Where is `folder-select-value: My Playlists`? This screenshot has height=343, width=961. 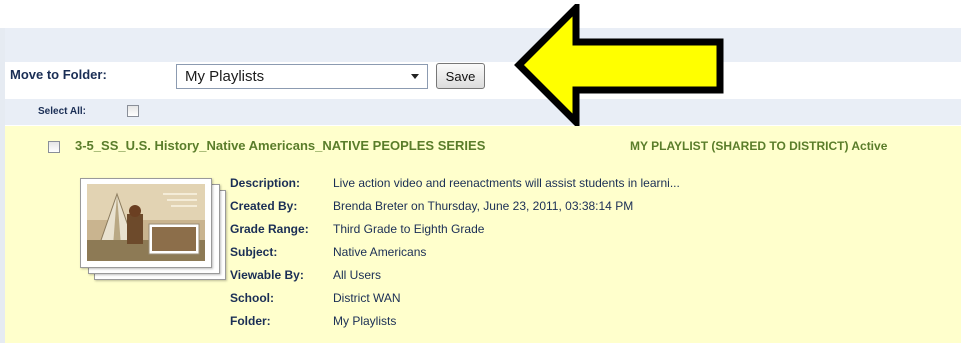
folder-select-value: My Playlists is located at coordinates (225, 76).